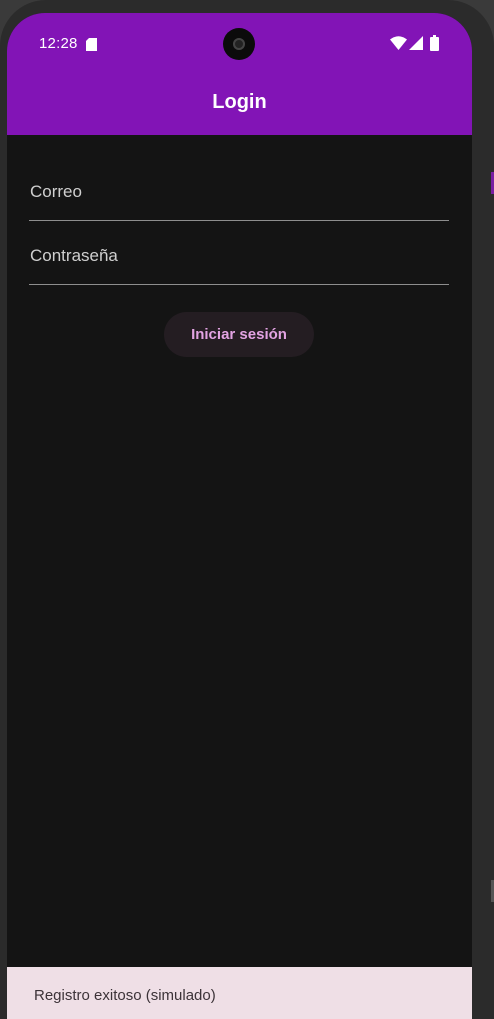 This screenshot has width=494, height=1019. I want to click on battery-icon, so click(434, 43).